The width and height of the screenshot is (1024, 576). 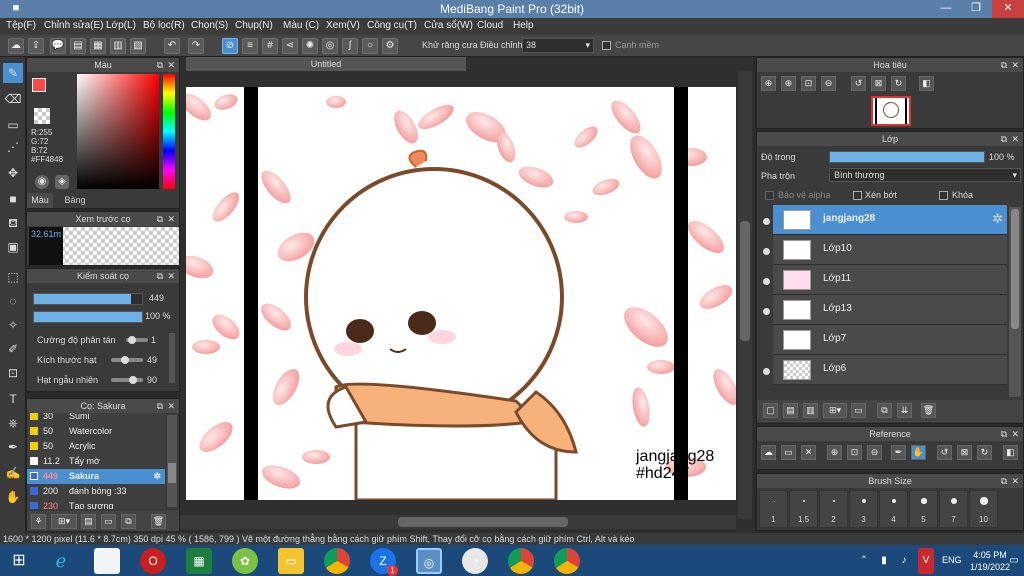 What do you see at coordinates (997, 219) in the screenshot?
I see `gear-icon: ✲` at bounding box center [997, 219].